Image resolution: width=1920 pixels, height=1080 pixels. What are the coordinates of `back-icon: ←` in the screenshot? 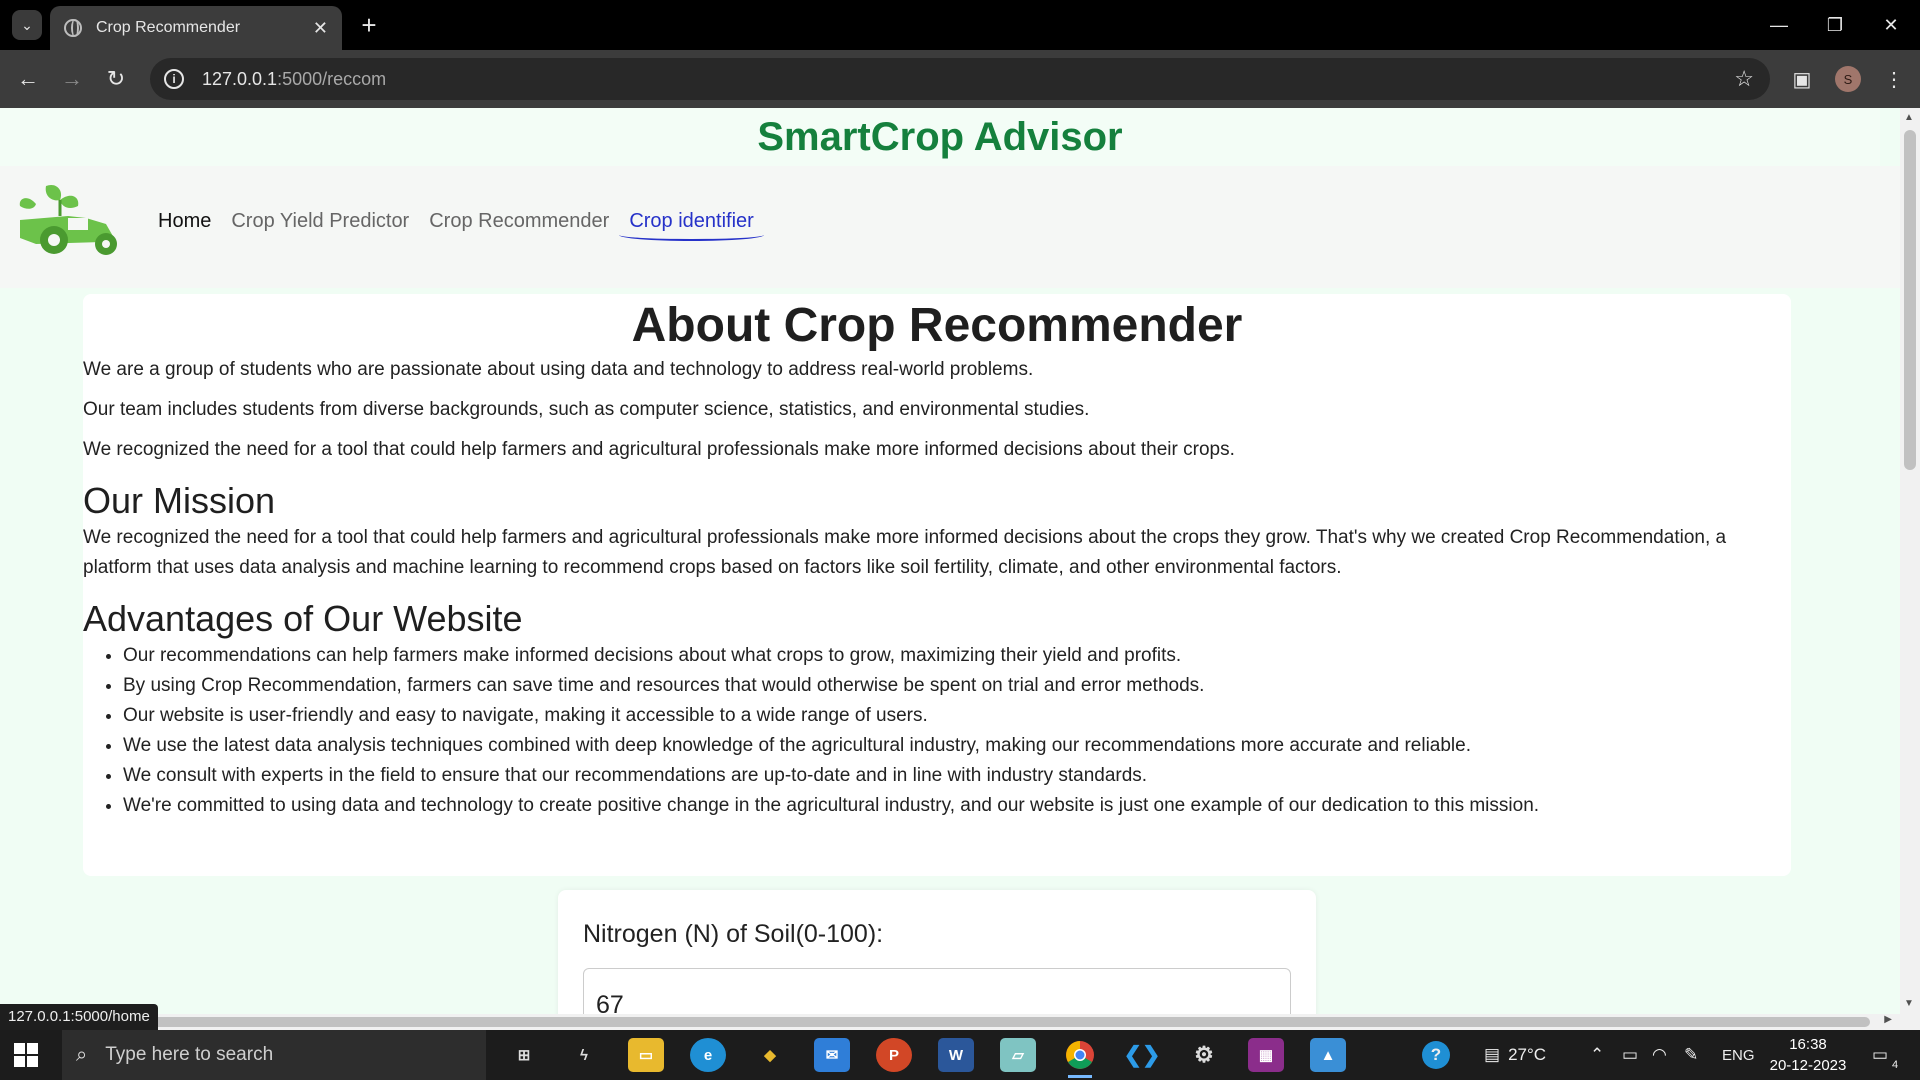 It's located at (28, 79).